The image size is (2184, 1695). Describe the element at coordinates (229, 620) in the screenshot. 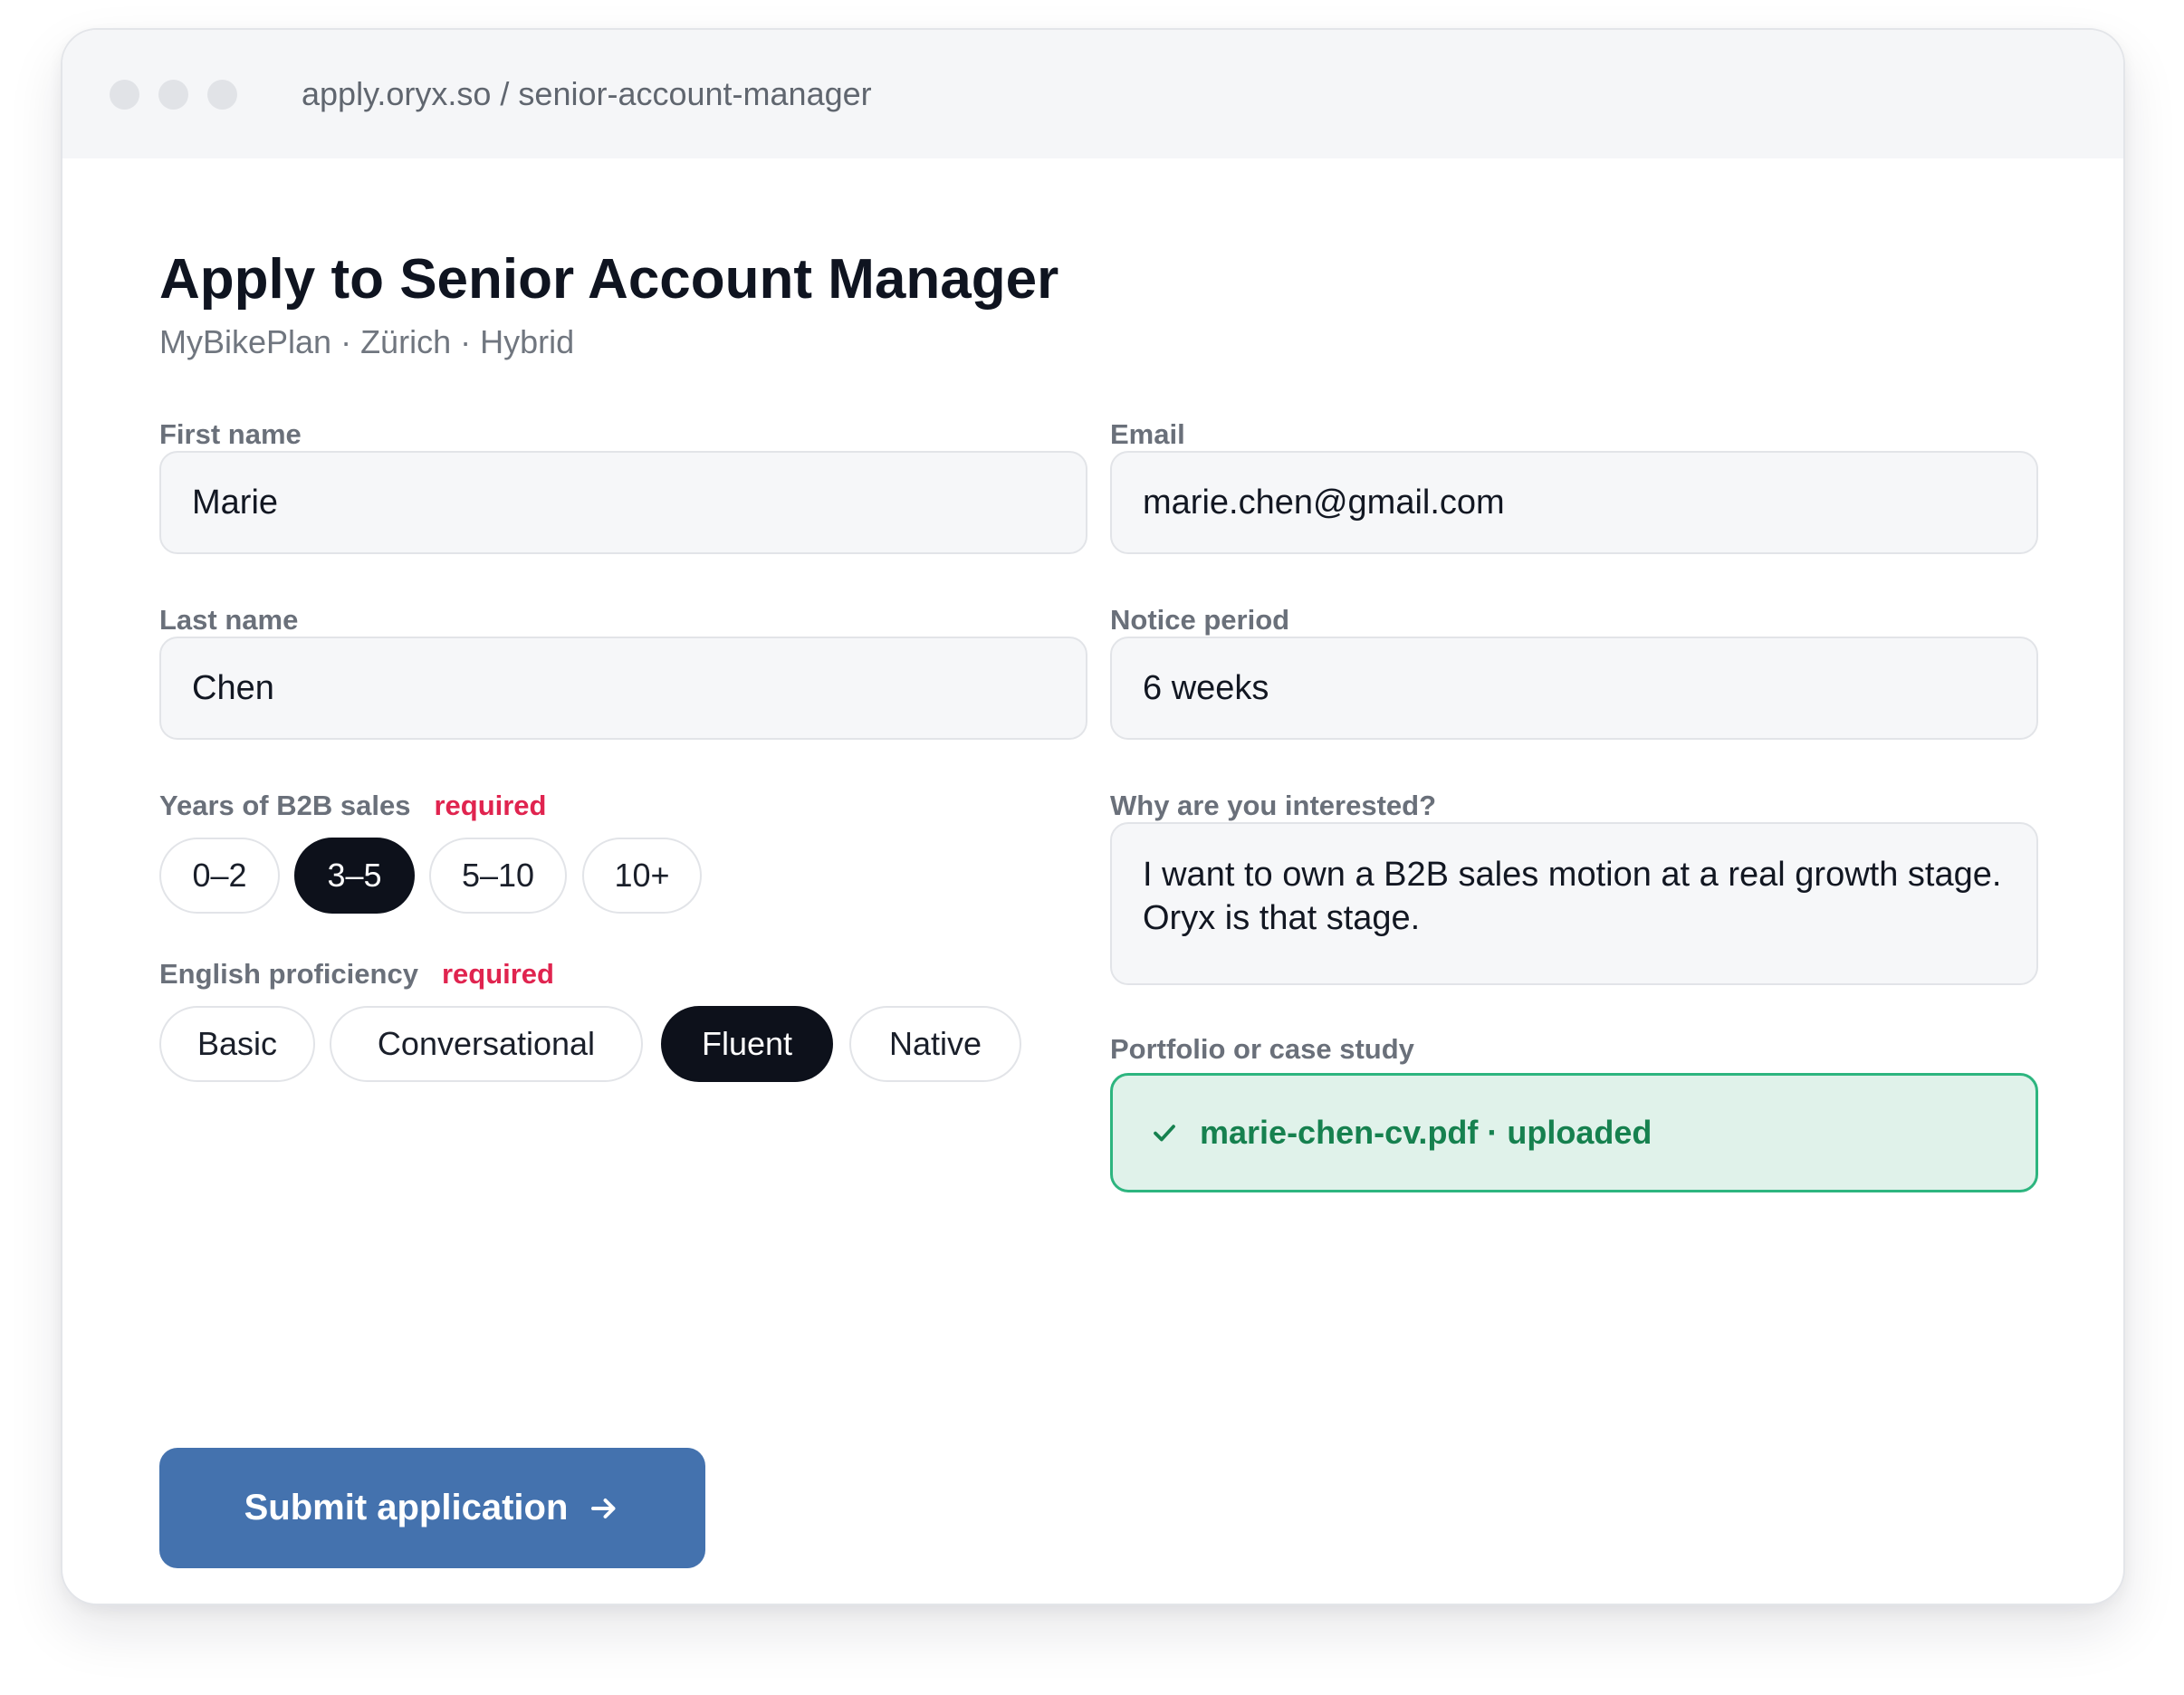

I see `last-name-label: Last name` at that location.